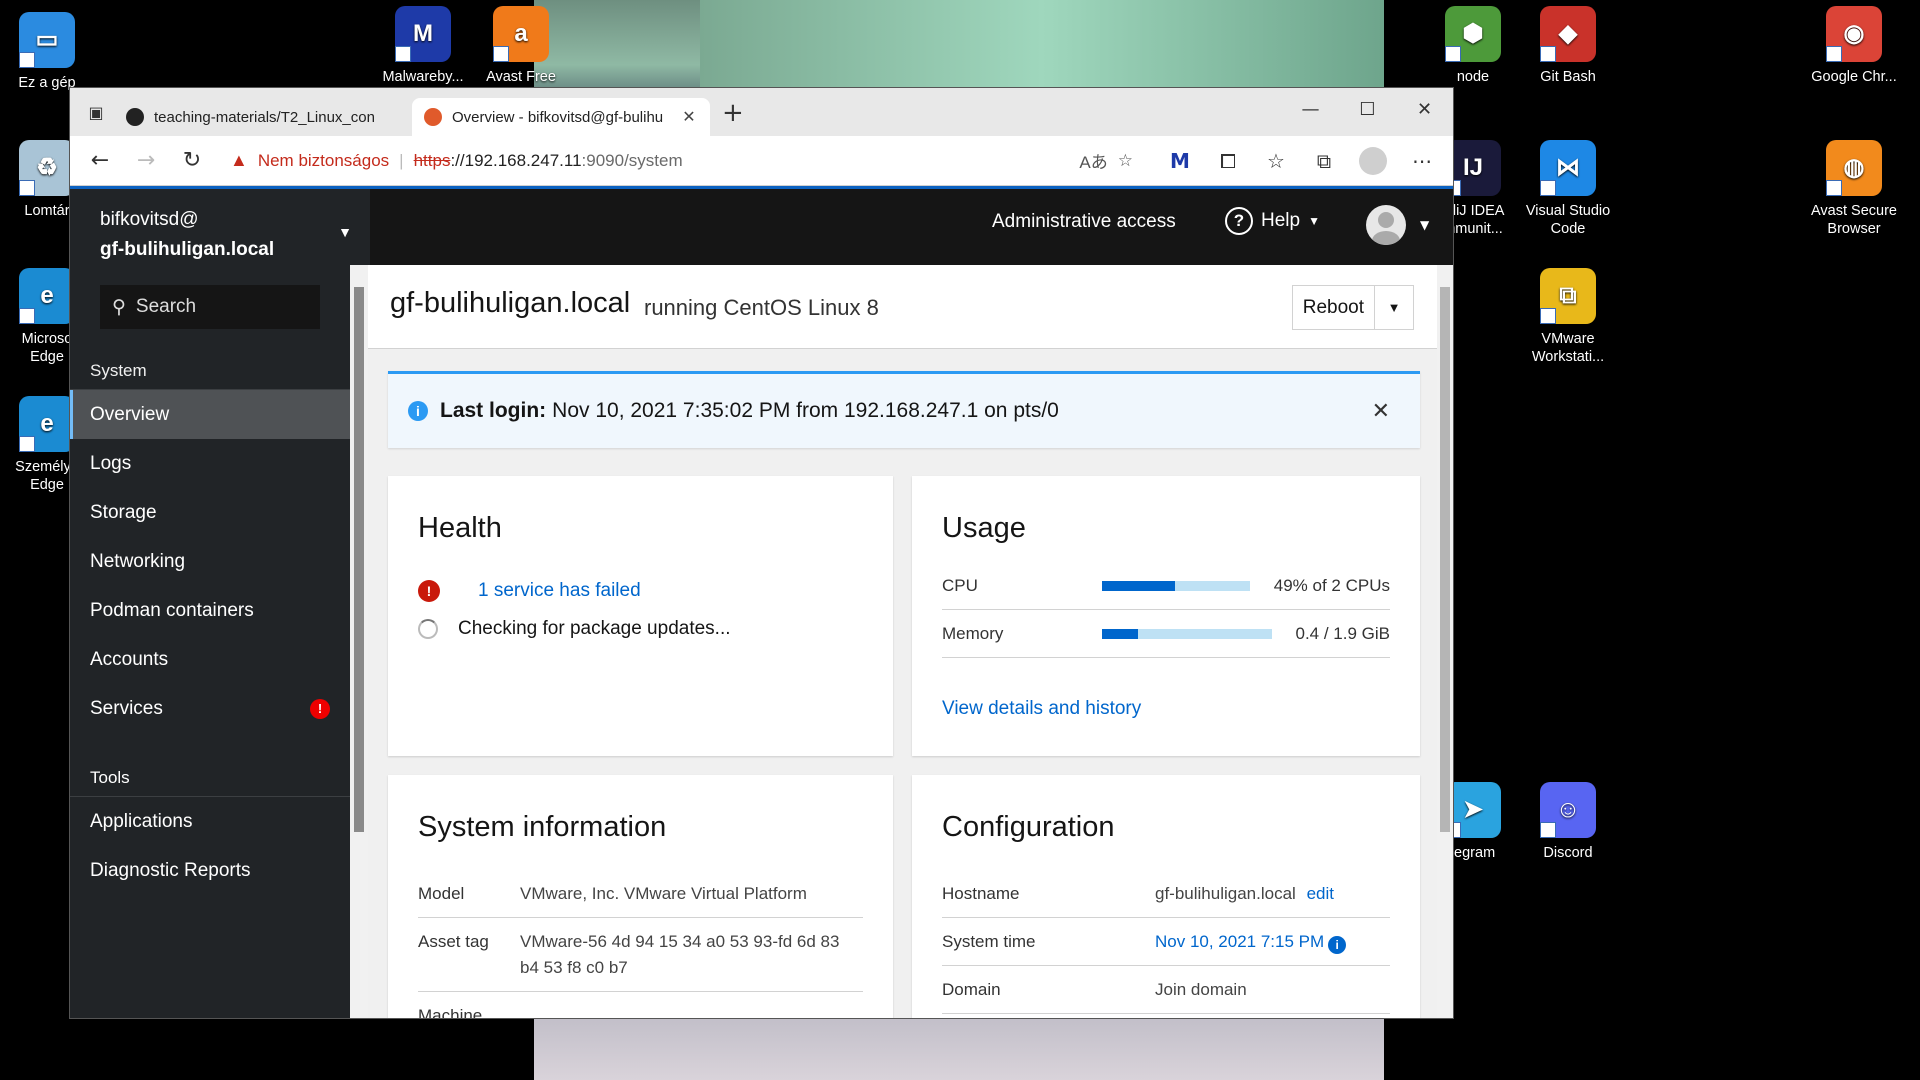  Describe the element at coordinates (210, 307) in the screenshot. I see `search-input: ⚲ Search` at that location.